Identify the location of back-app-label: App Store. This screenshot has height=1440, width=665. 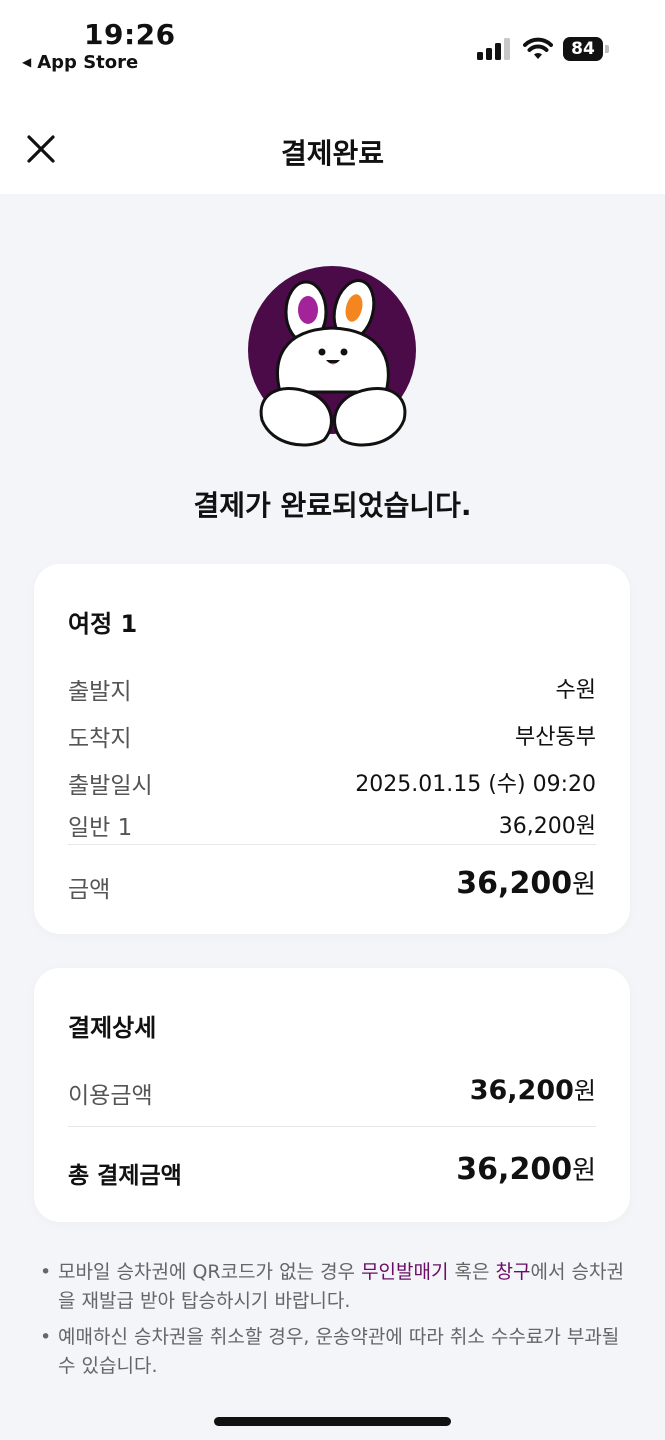
(88, 62).